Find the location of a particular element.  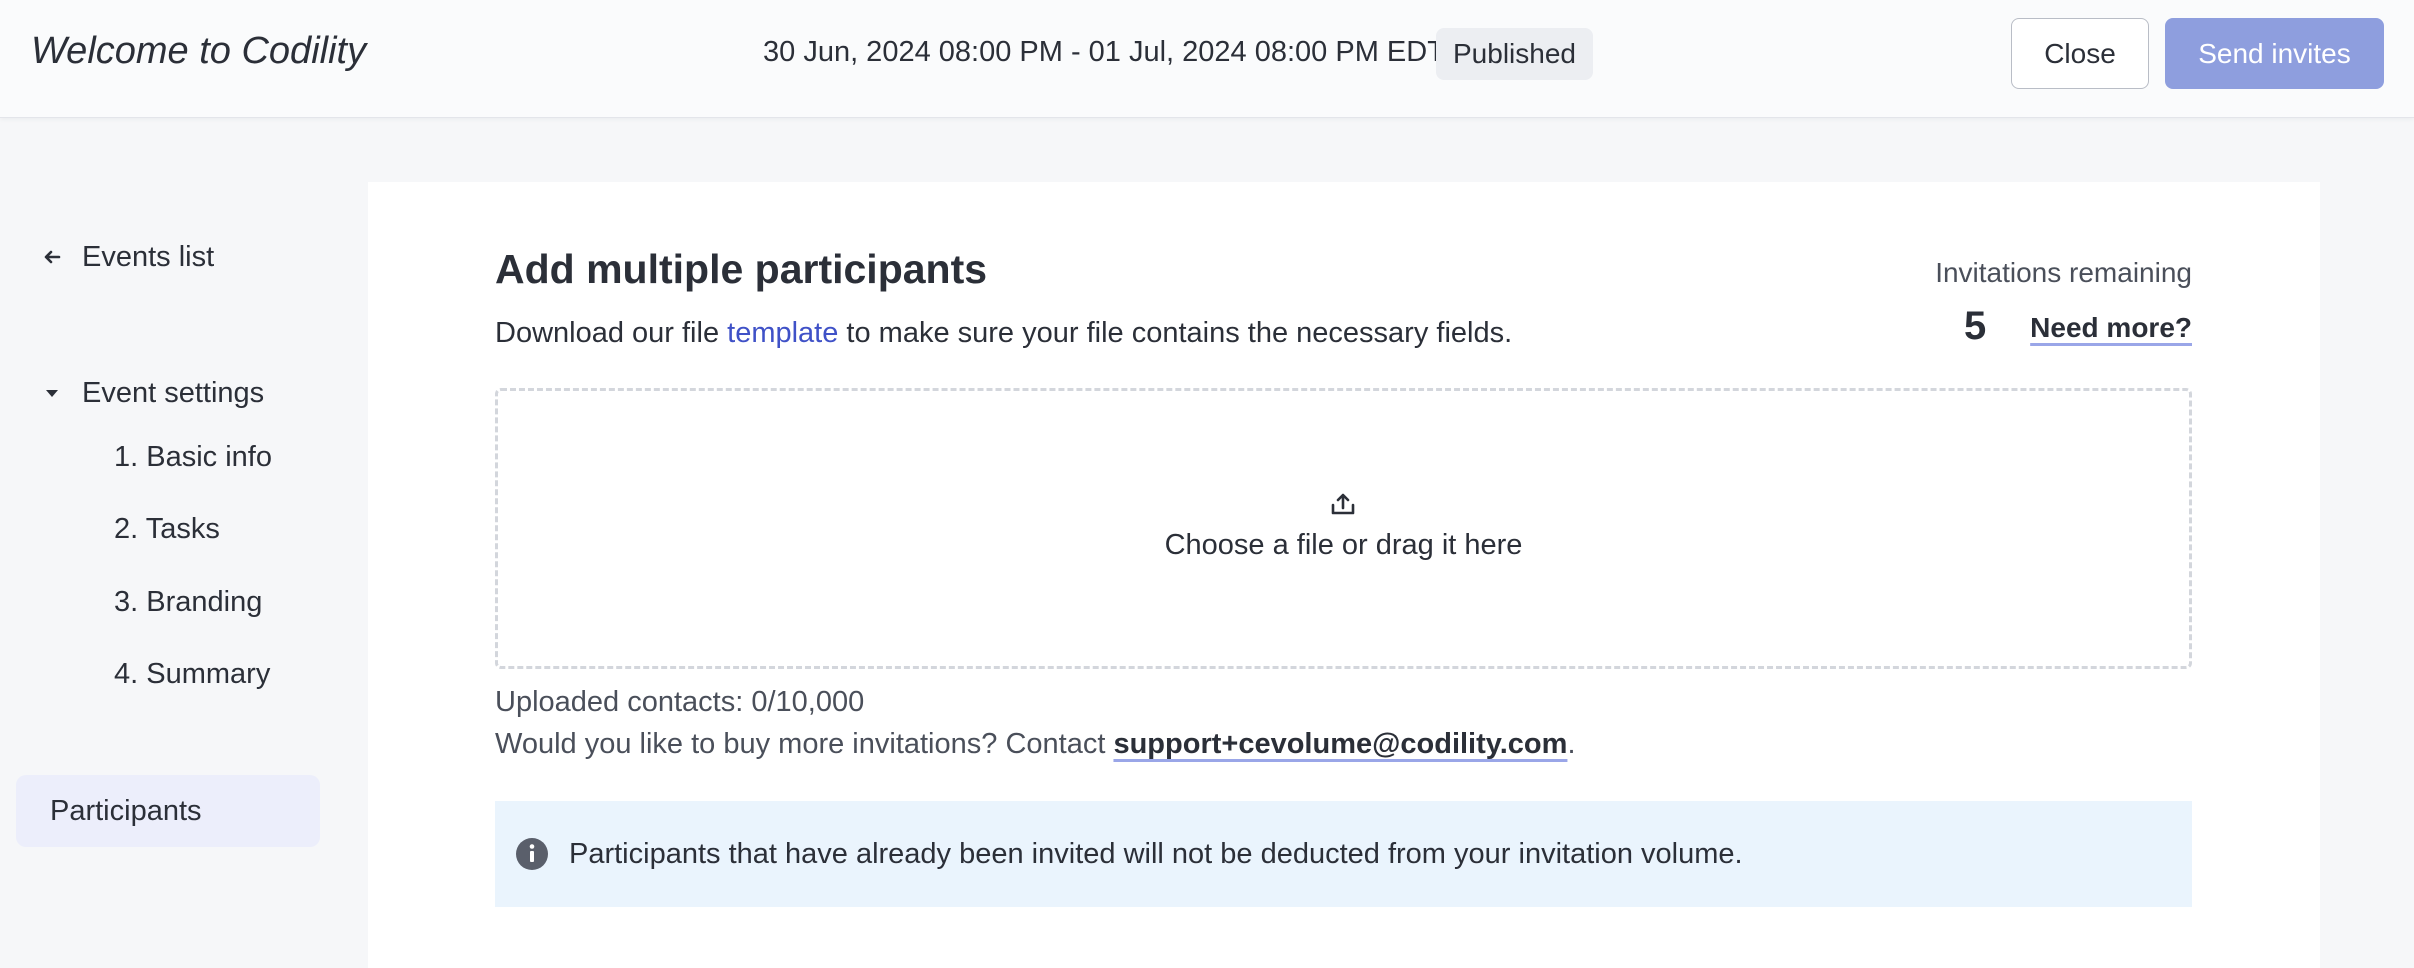

app-title: Welcome to Codility is located at coordinates (199, 51).